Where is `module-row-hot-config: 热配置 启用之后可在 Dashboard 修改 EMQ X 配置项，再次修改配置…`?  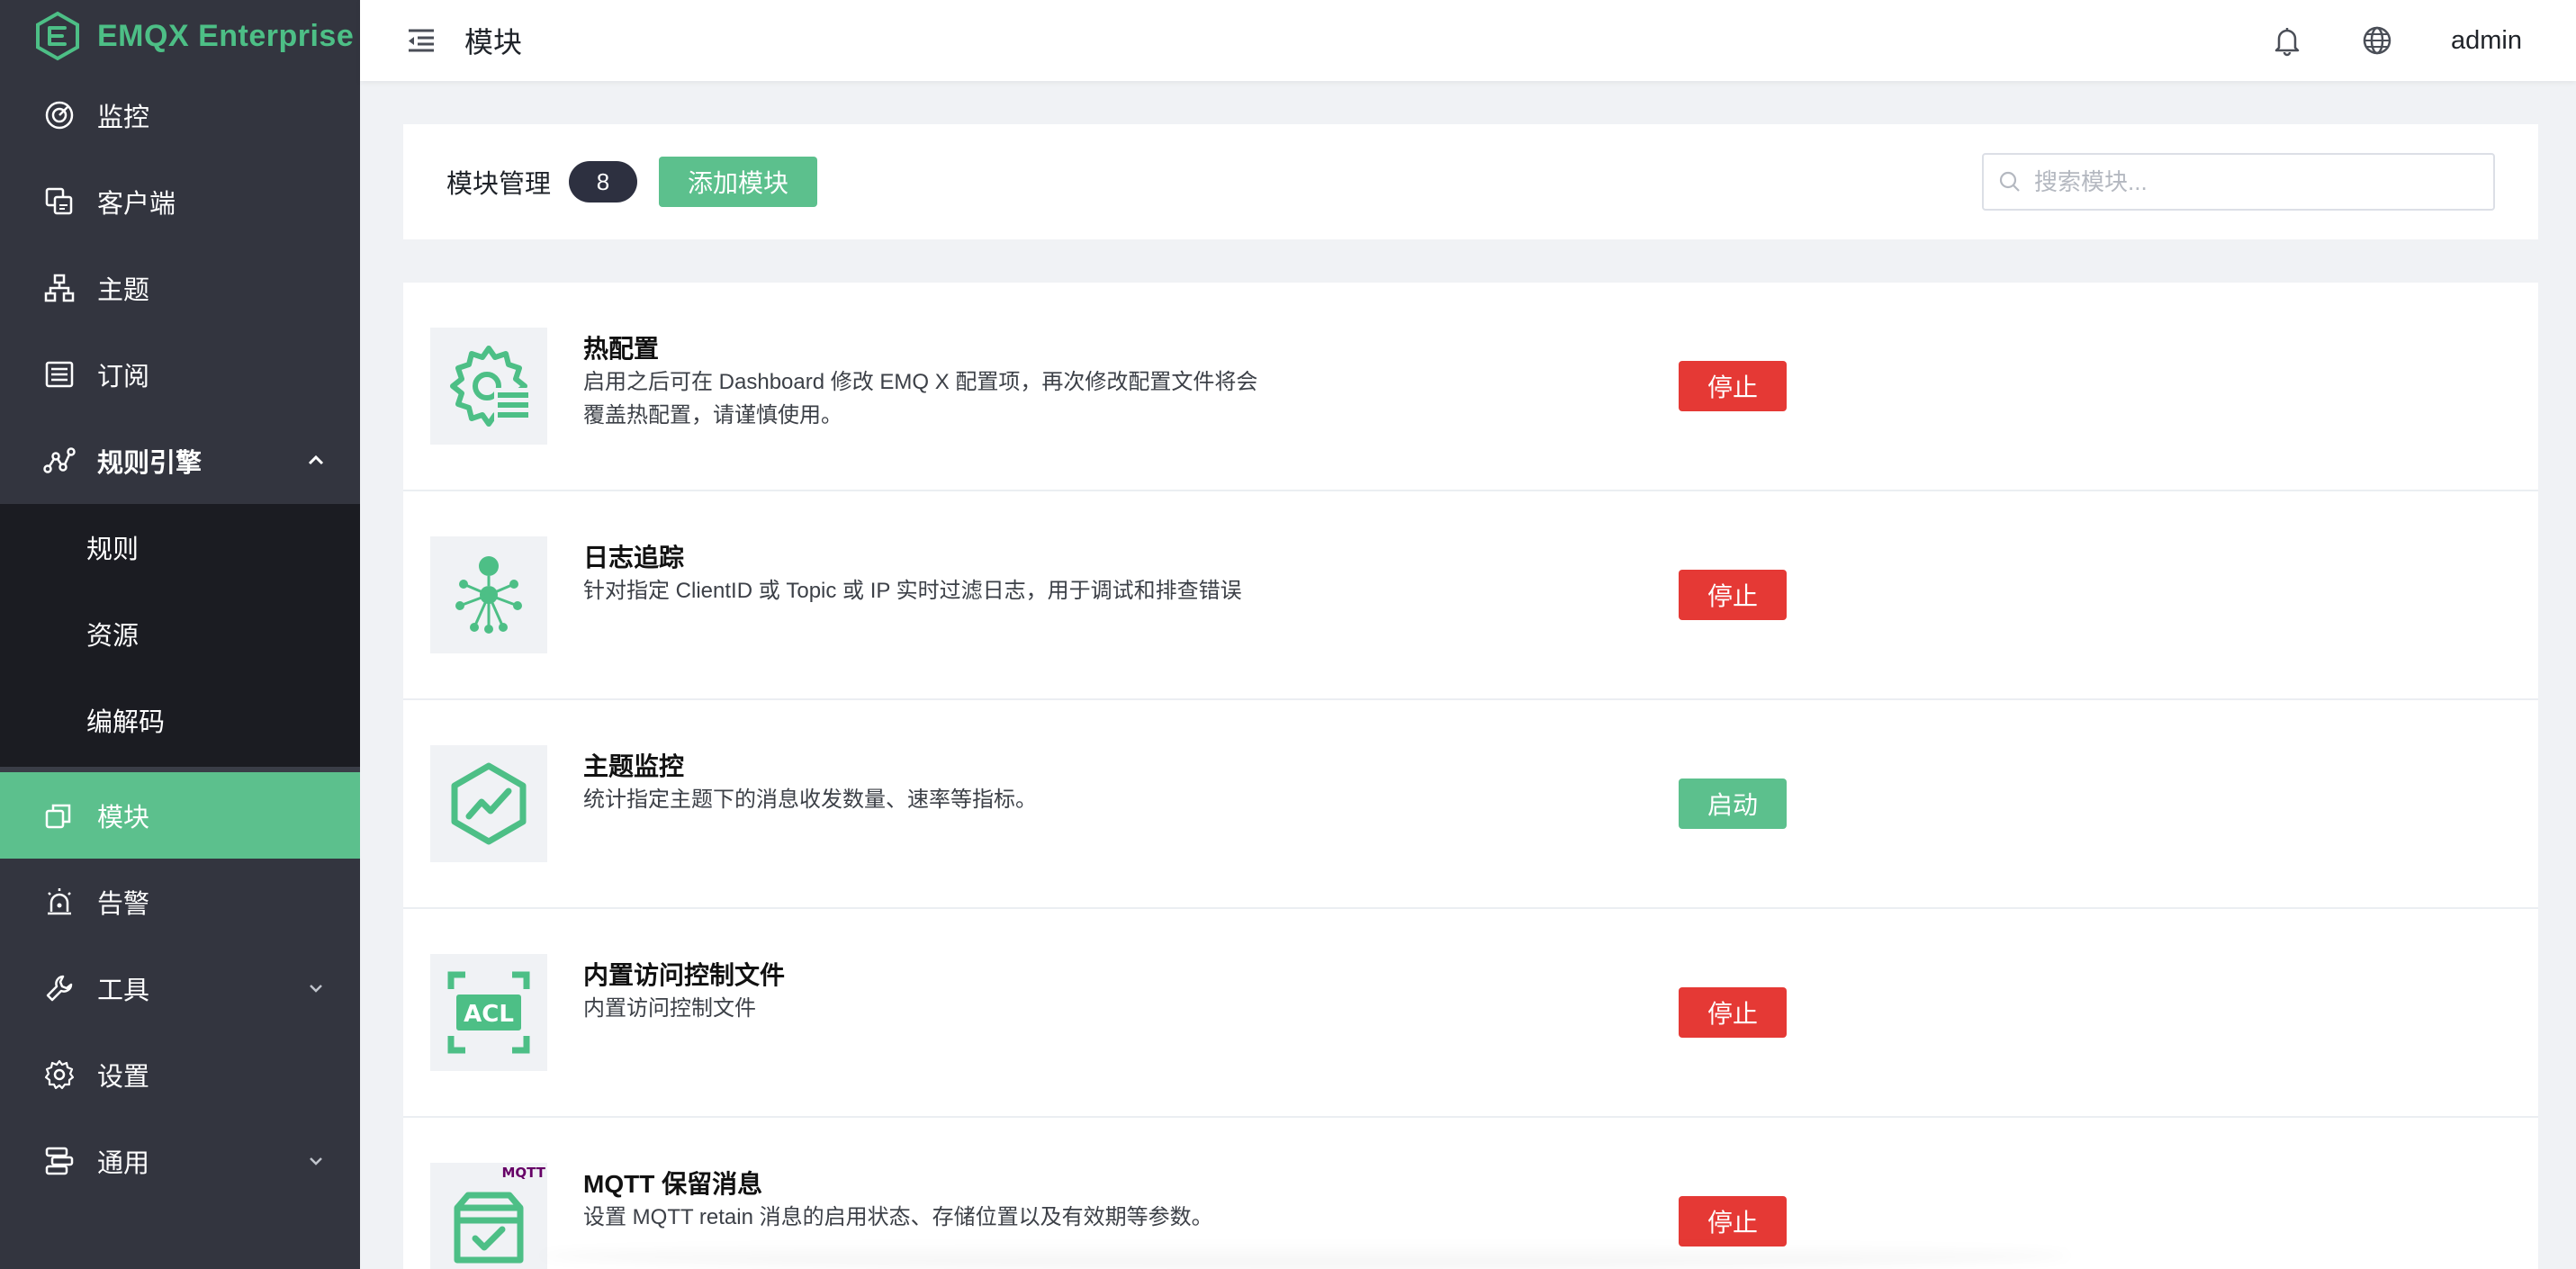
module-row-hot-config: 热配置 启用之后可在 Dashboard 修改 EMQ X 配置项，再次修改配置… is located at coordinates (1470, 387).